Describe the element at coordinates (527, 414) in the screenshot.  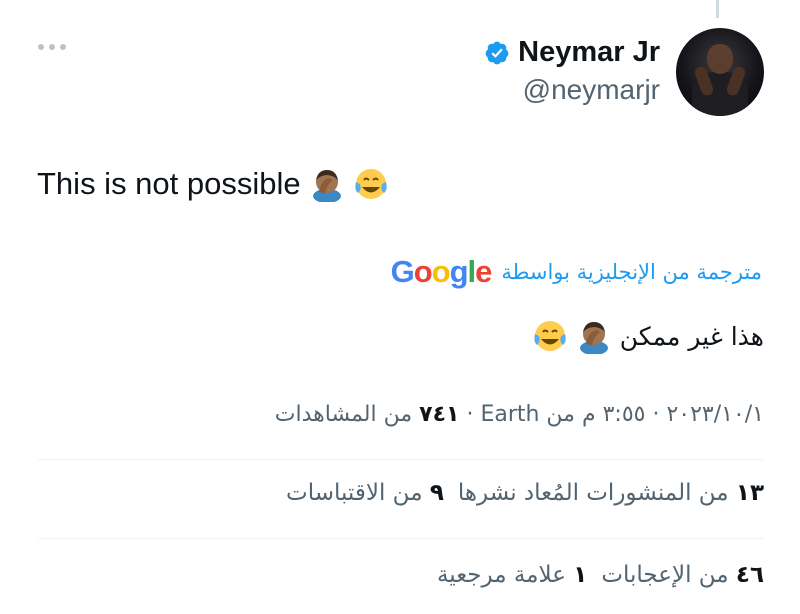
I see `tweet-location: من Earth` at that location.